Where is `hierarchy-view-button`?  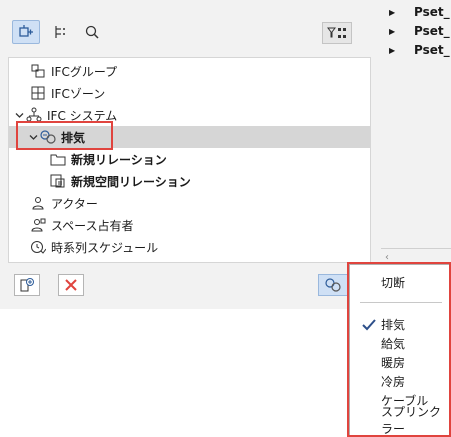
hierarchy-view-button is located at coordinates (60, 32).